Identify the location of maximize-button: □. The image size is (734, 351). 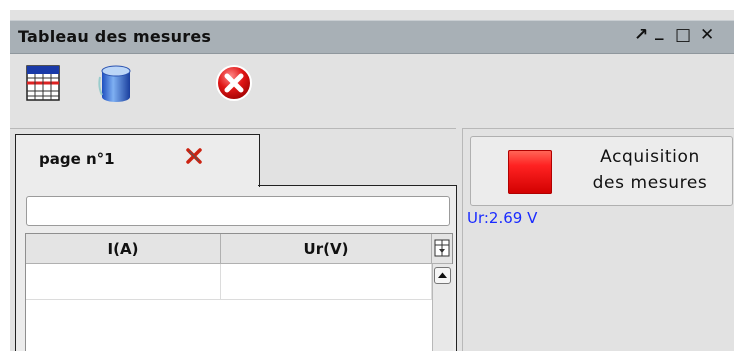
(683, 35).